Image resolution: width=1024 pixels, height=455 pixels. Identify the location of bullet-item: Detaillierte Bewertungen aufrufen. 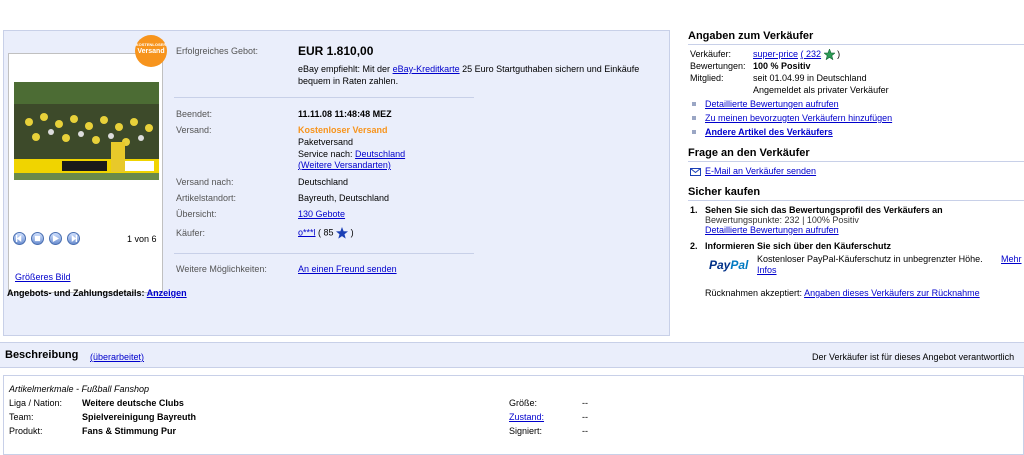
(856, 104).